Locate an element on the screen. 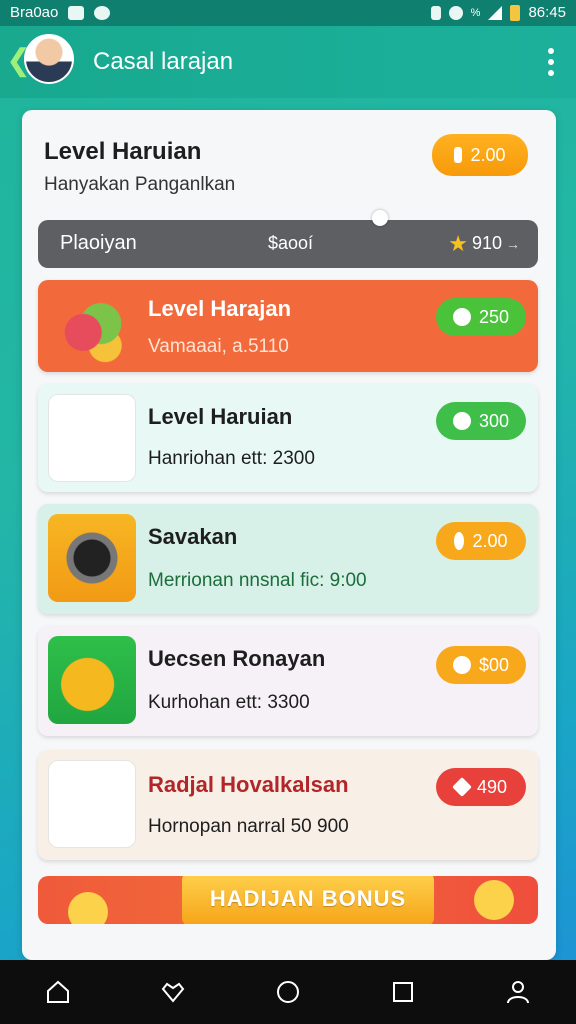  more-options-icon is located at coordinates (551, 62).